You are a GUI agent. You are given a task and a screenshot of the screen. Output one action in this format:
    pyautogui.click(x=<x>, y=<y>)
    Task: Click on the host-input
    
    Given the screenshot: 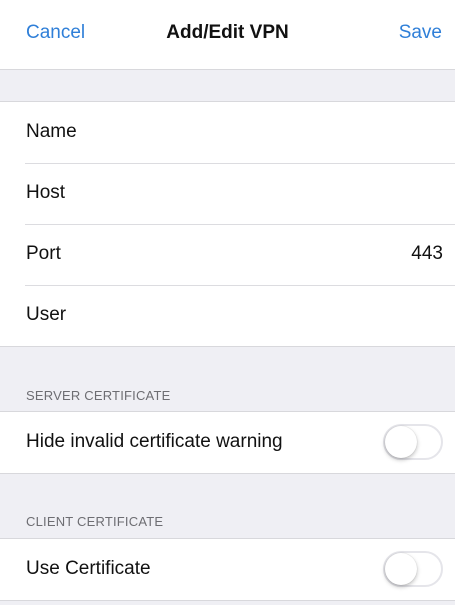 What is the action you would take?
    pyautogui.click(x=323, y=193)
    